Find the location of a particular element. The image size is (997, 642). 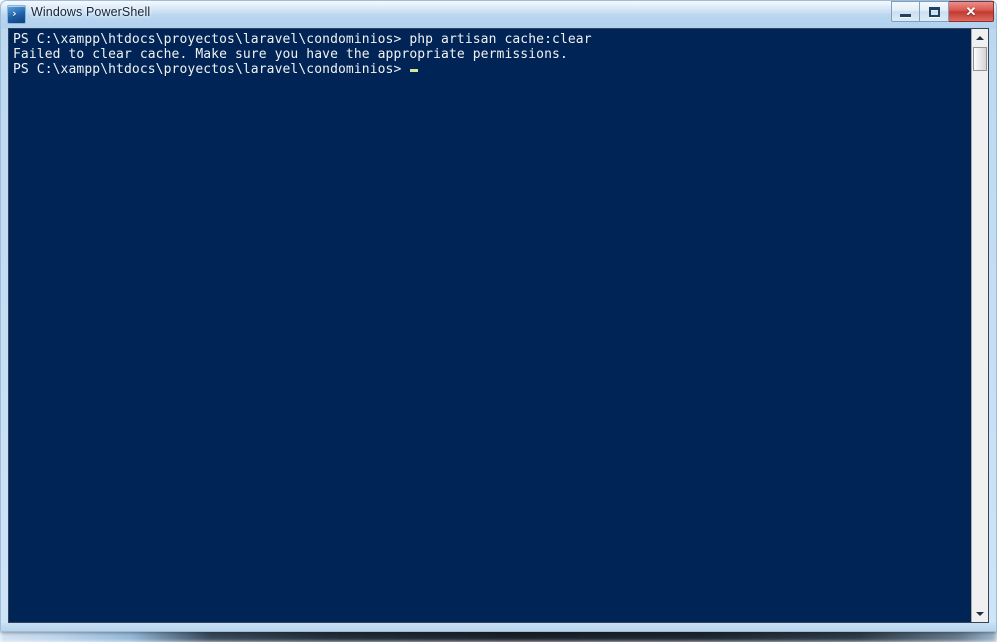

caption-buttons: ✕ is located at coordinates (942, 11).